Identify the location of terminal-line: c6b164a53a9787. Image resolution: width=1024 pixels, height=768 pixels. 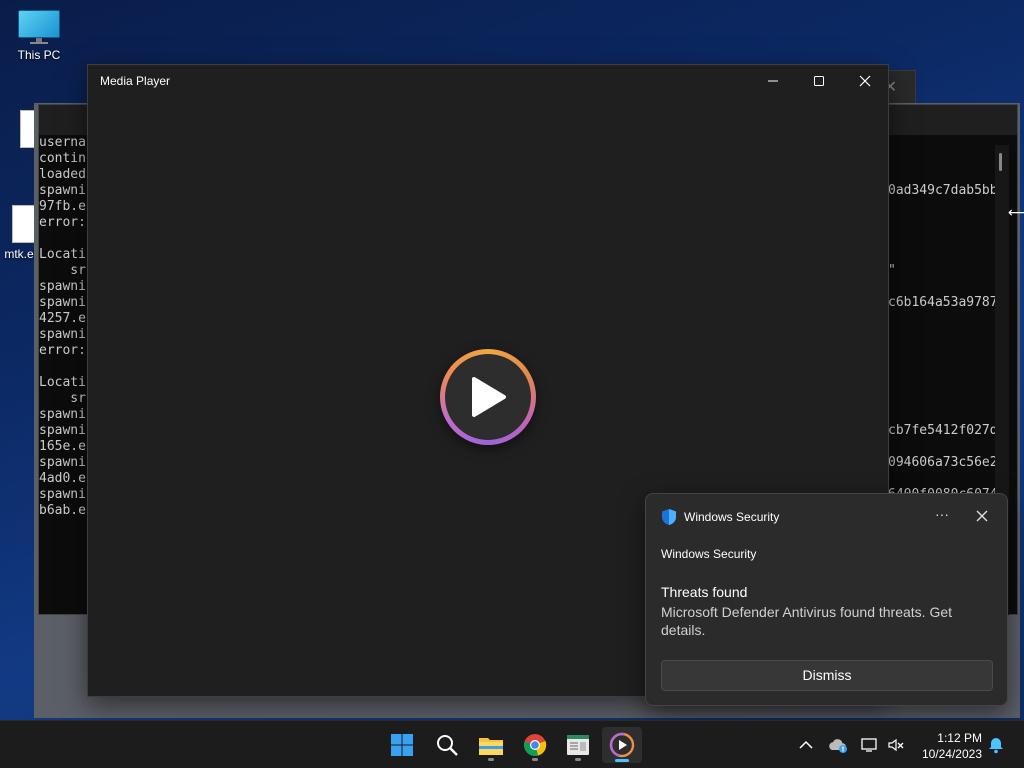
(943, 302).